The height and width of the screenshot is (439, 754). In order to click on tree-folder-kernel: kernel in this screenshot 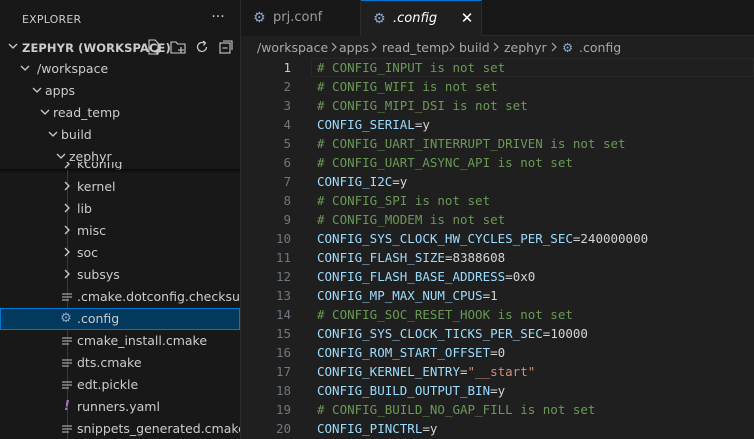, I will do `click(120, 187)`.